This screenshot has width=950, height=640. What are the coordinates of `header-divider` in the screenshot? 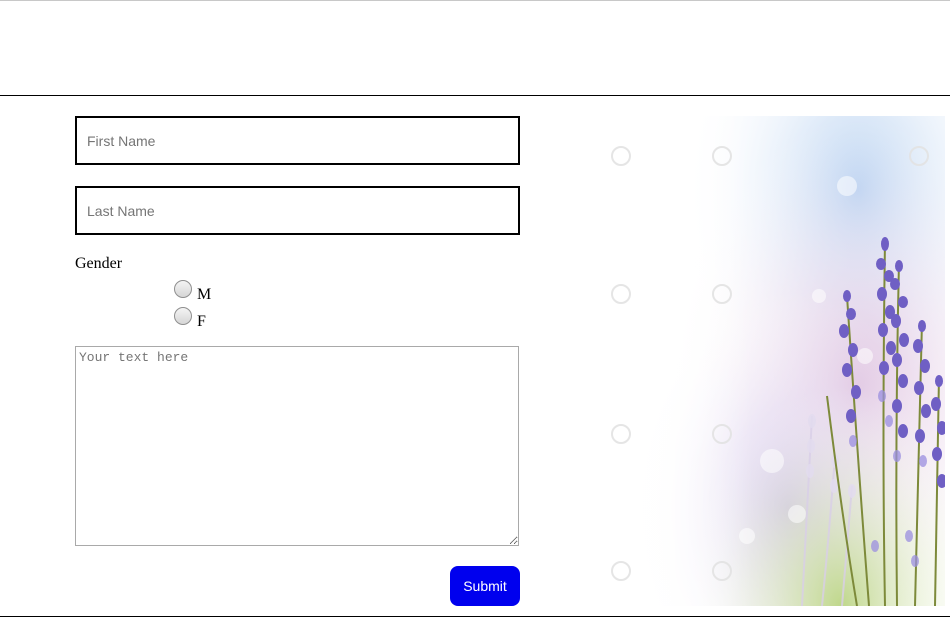 It's located at (475, 95).